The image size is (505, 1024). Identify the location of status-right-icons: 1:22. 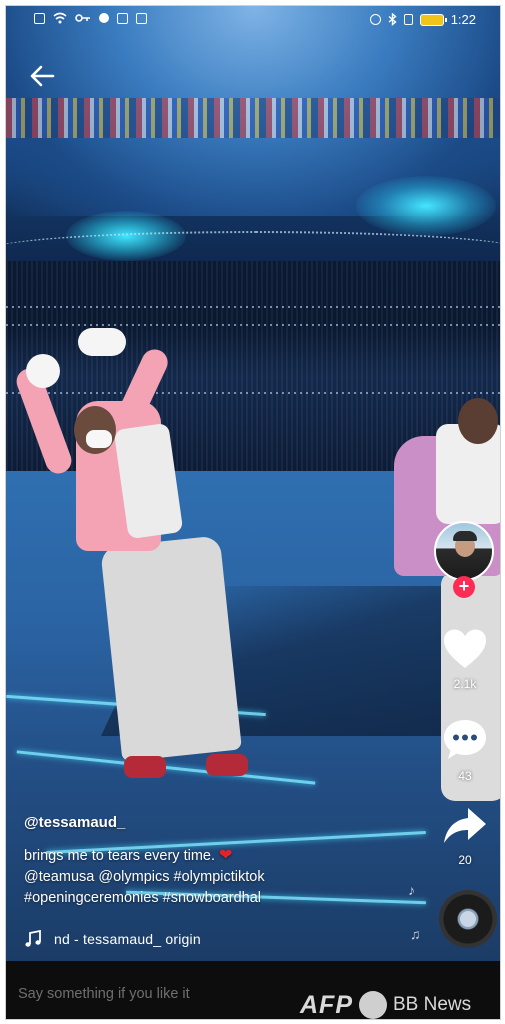
(422, 19).